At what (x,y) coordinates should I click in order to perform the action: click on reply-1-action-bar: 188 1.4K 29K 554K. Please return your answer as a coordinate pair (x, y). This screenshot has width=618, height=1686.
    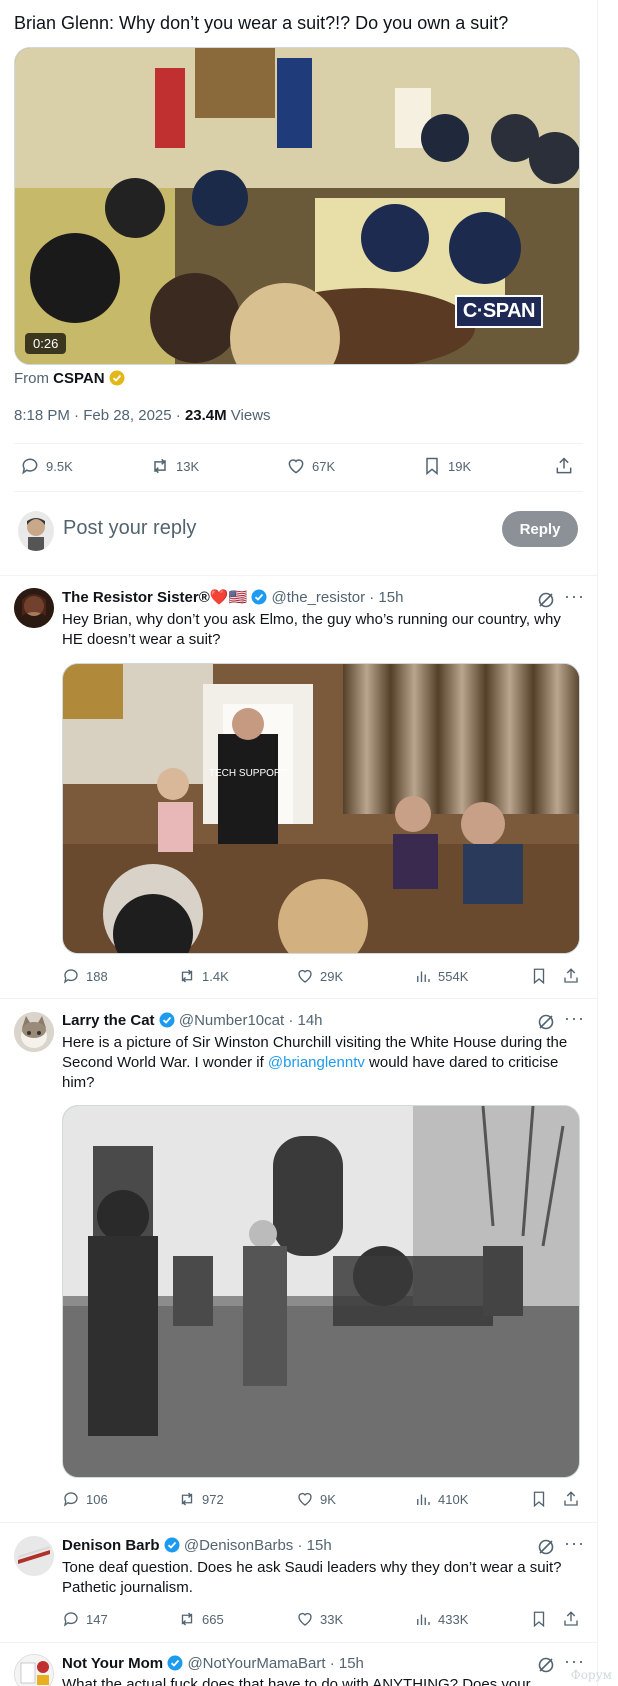
    Looking at the image, I should click on (299, 977).